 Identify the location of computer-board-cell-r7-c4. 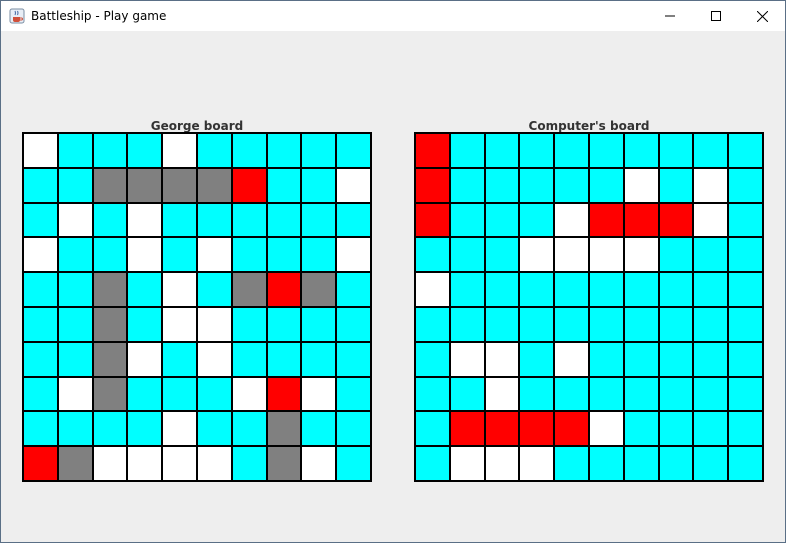
(571, 394).